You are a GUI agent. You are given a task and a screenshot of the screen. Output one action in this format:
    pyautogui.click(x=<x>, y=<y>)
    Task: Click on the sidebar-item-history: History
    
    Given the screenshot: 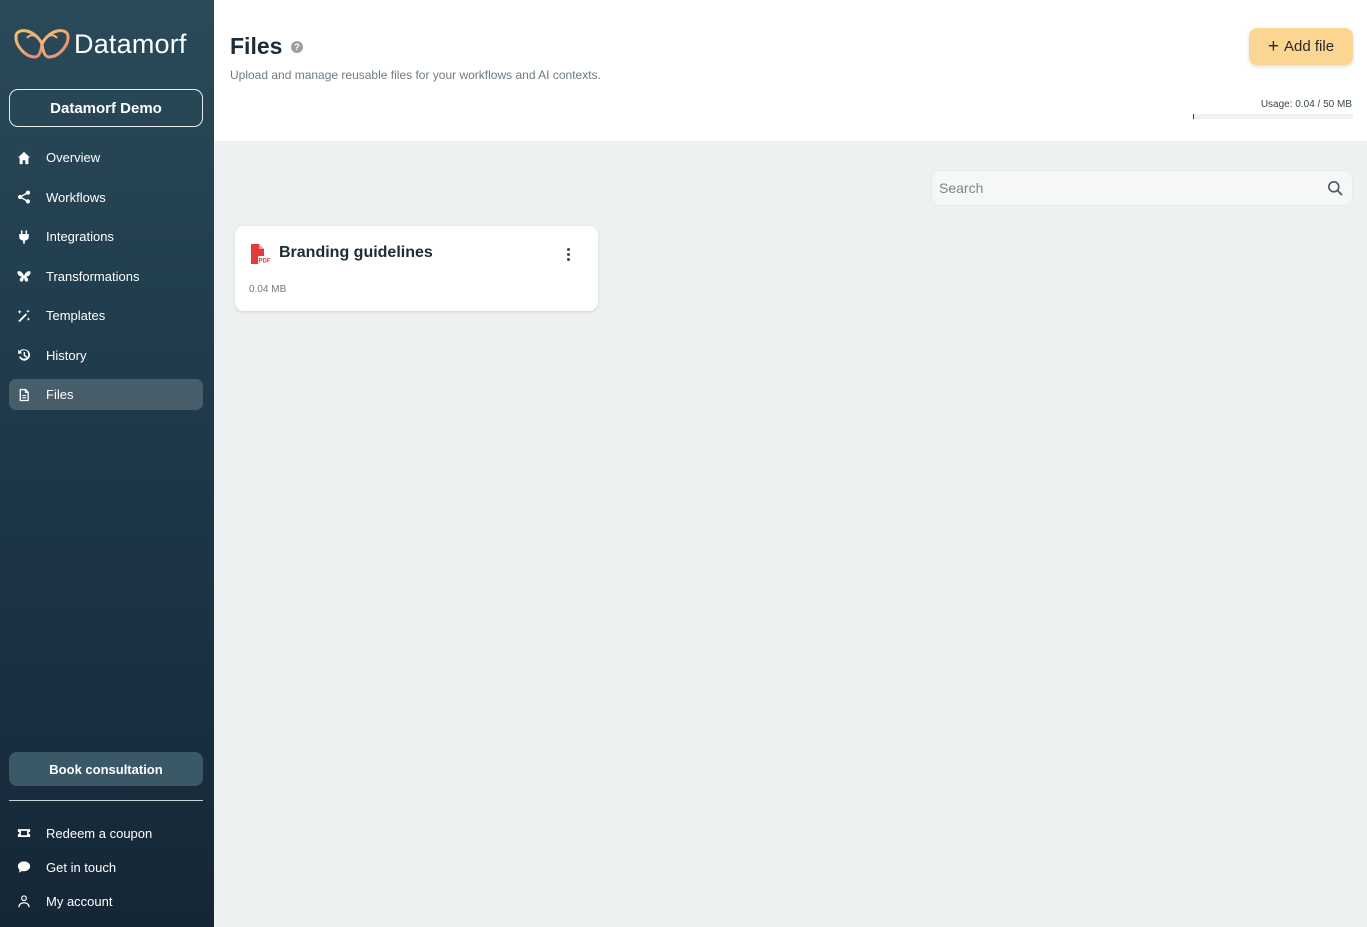 What is the action you would take?
    pyautogui.click(x=106, y=355)
    